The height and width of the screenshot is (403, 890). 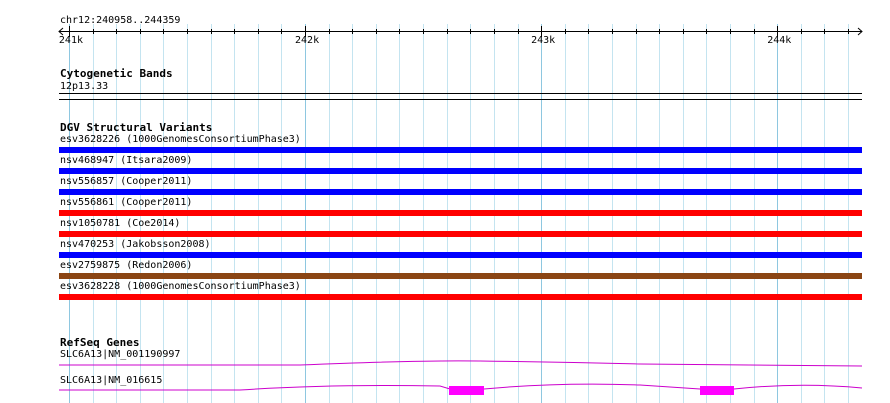 I want to click on cytoband-label: 12p13.33, so click(x=84, y=86).